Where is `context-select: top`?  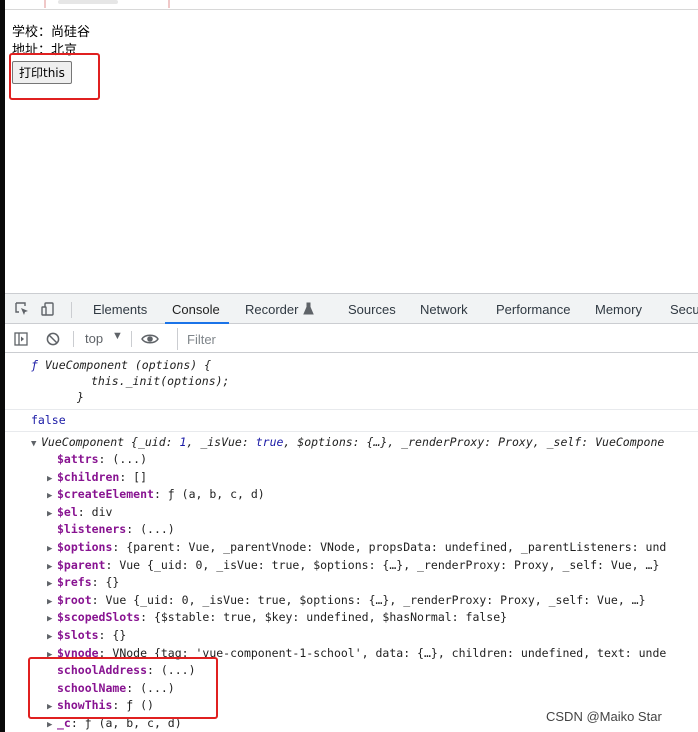 context-select: top is located at coordinates (94, 338).